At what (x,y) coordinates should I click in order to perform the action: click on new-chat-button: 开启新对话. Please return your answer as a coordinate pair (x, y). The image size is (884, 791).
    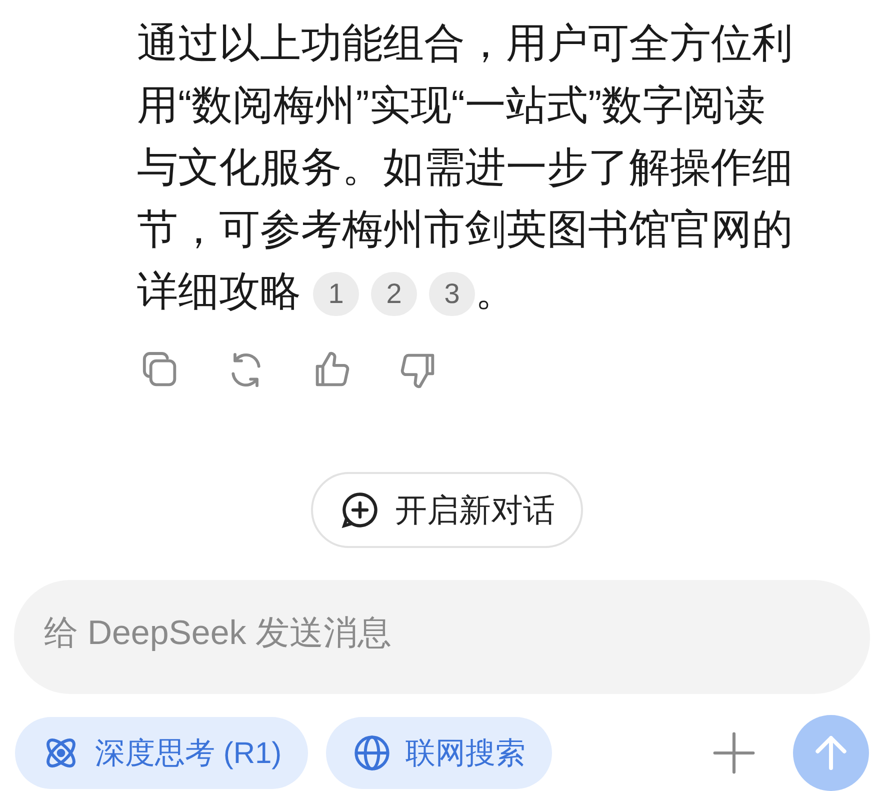
    Looking at the image, I should click on (447, 510).